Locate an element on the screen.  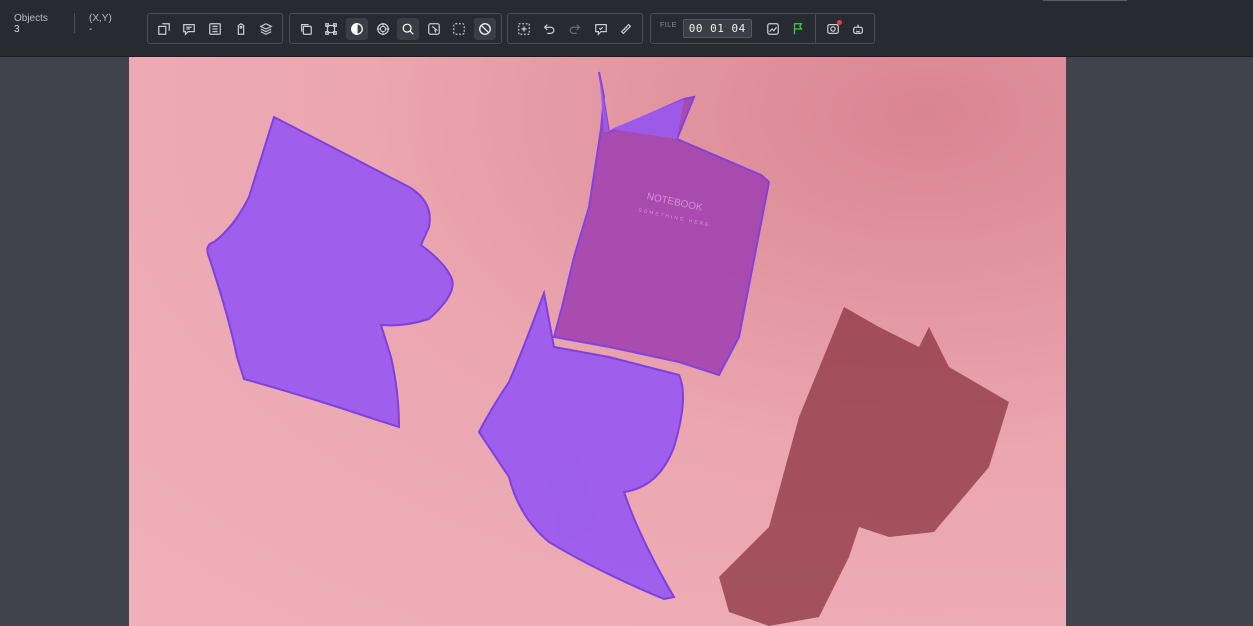
crop-icon is located at coordinates (163, 28).